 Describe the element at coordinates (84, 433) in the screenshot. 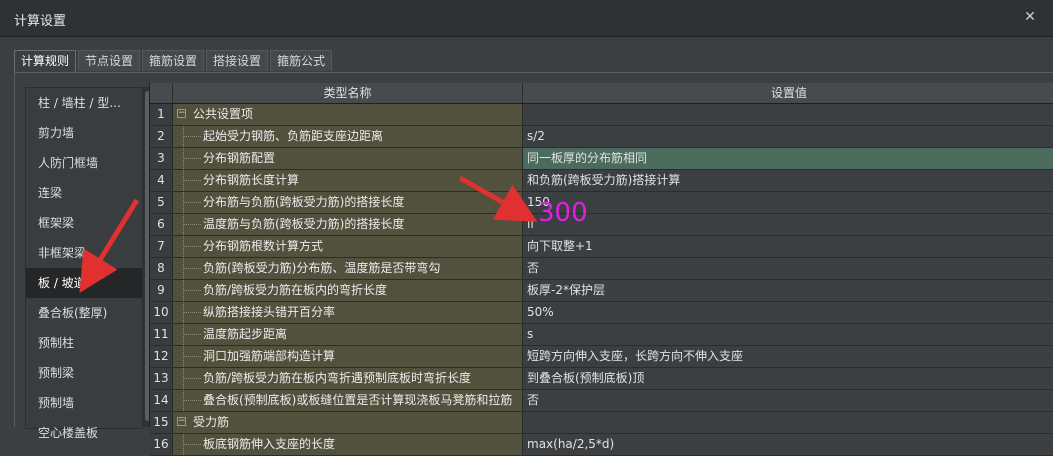

I see `sidebar-item-hollow-floor-slab: 空心楼盖板` at that location.